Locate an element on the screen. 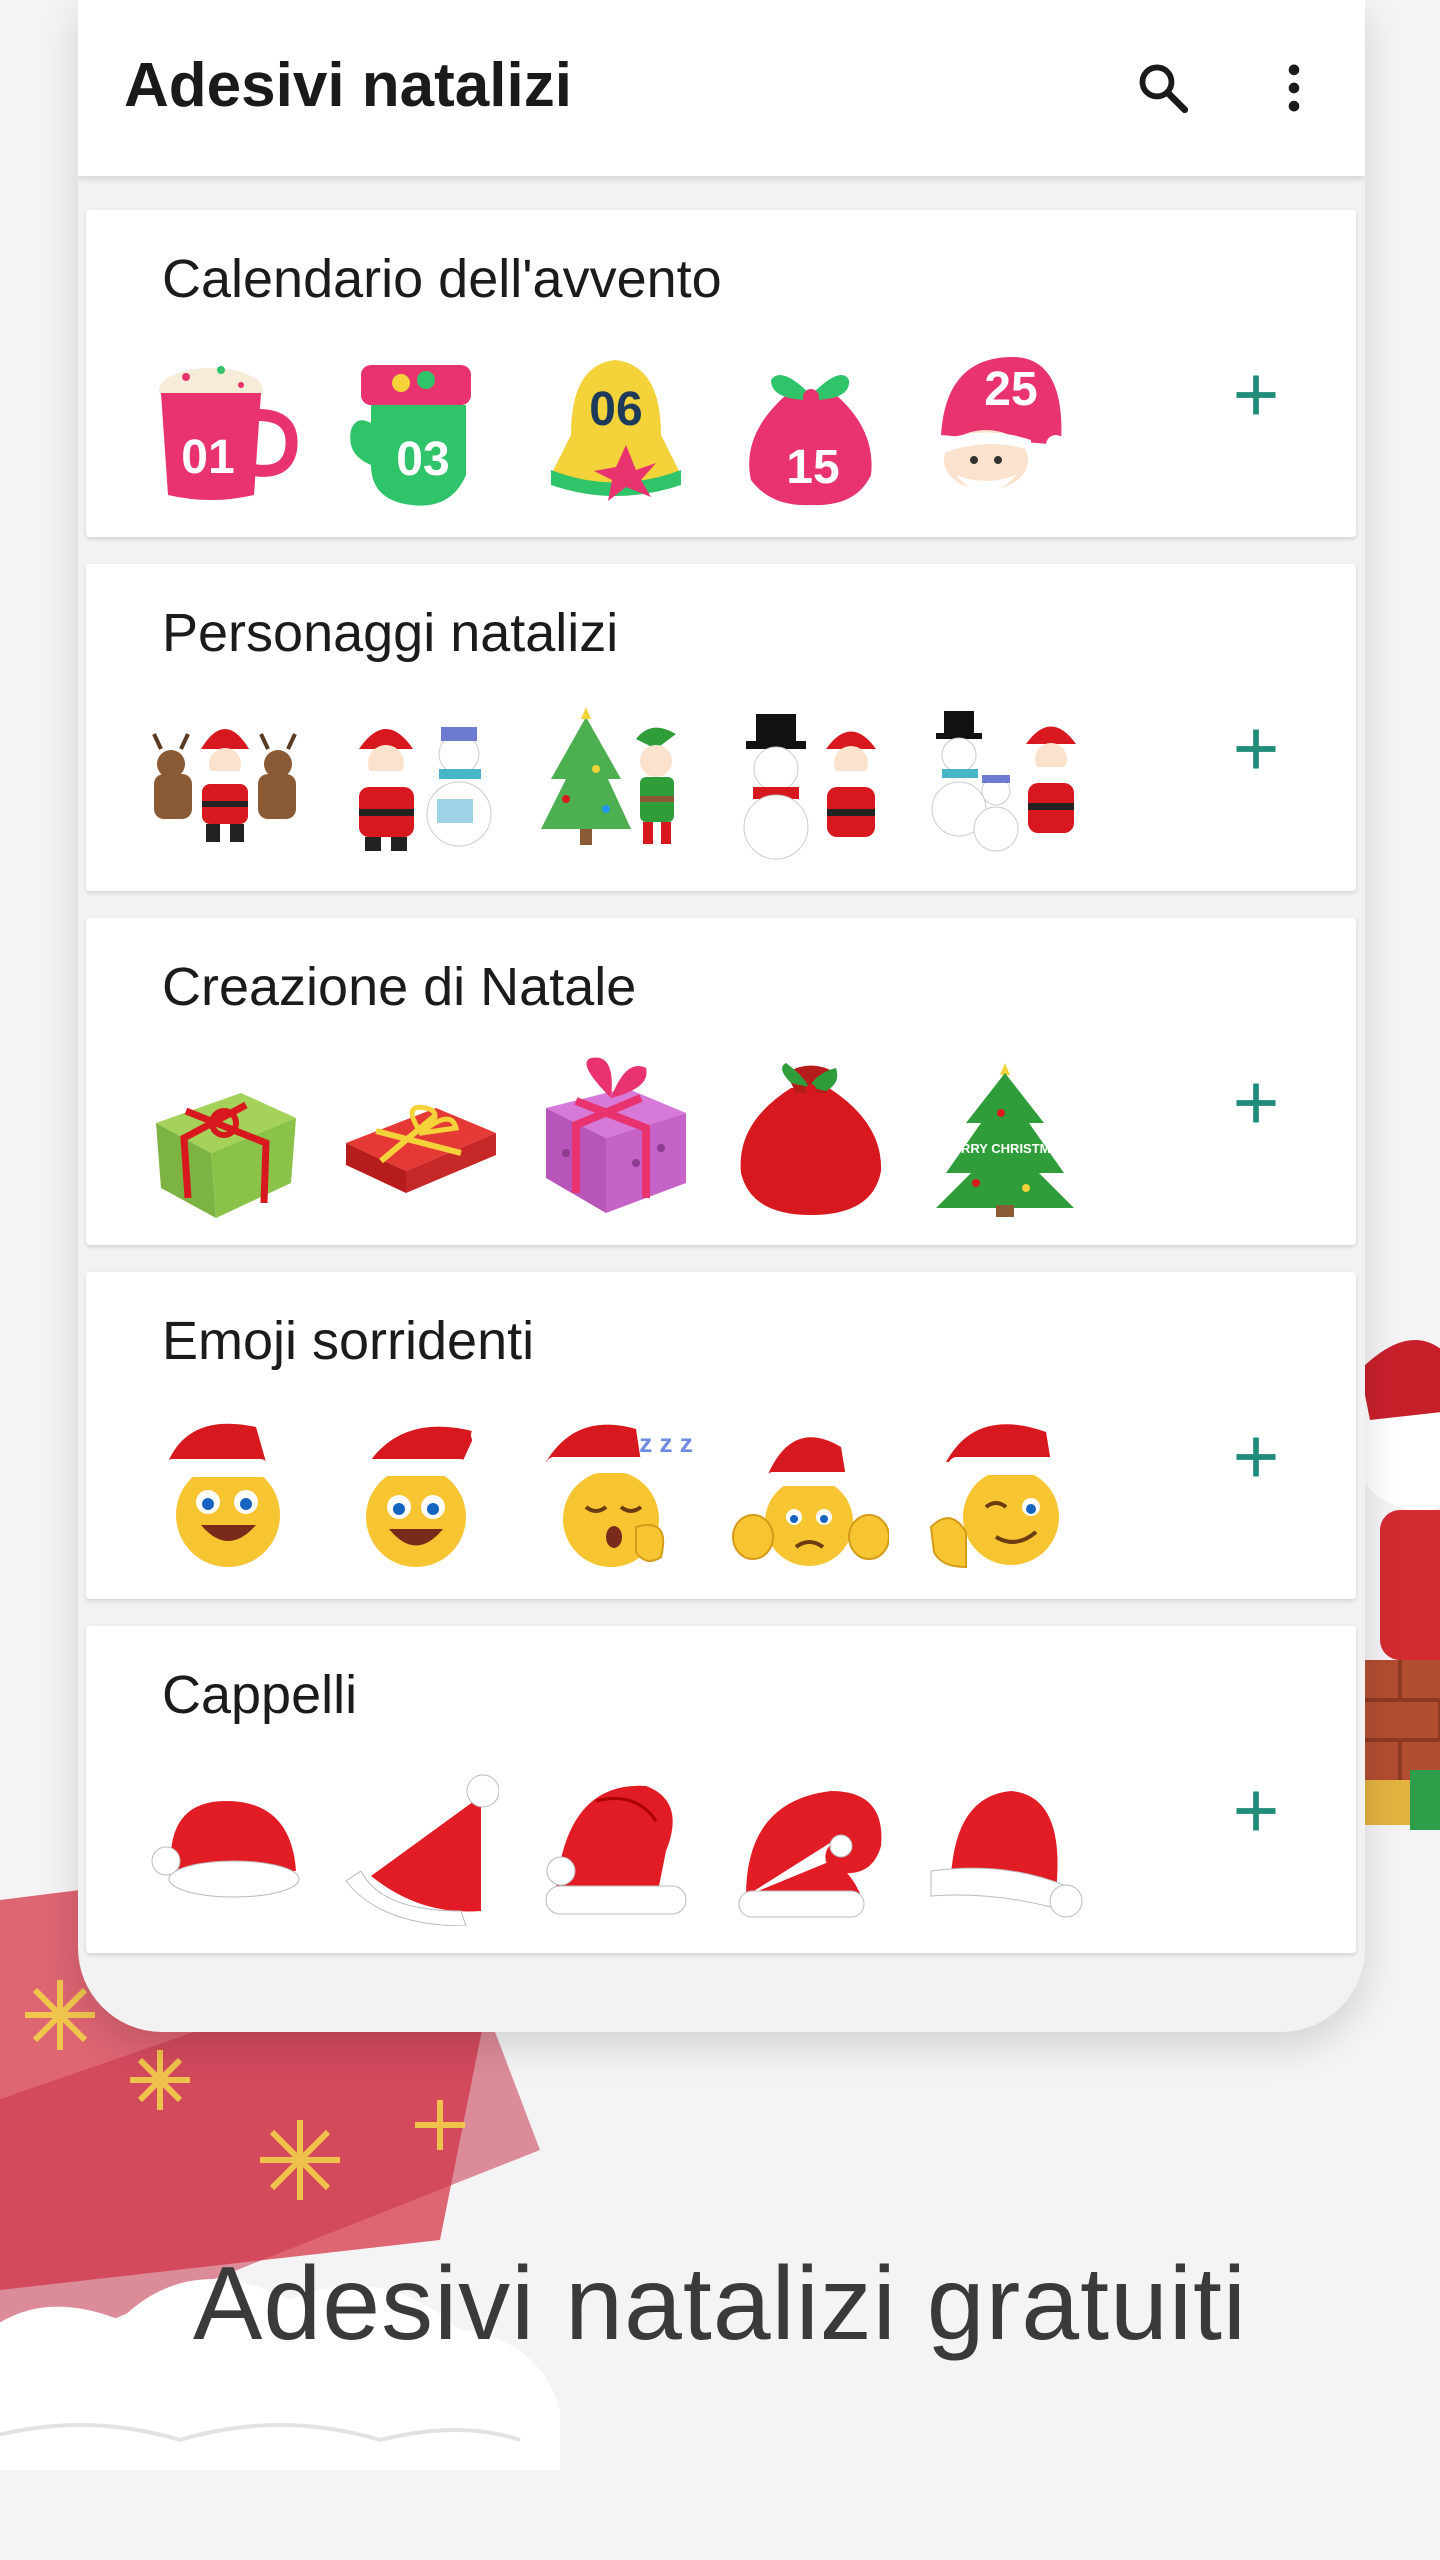 This screenshot has width=1440, height=2560. tree-elf-sticker is located at coordinates (615, 781).